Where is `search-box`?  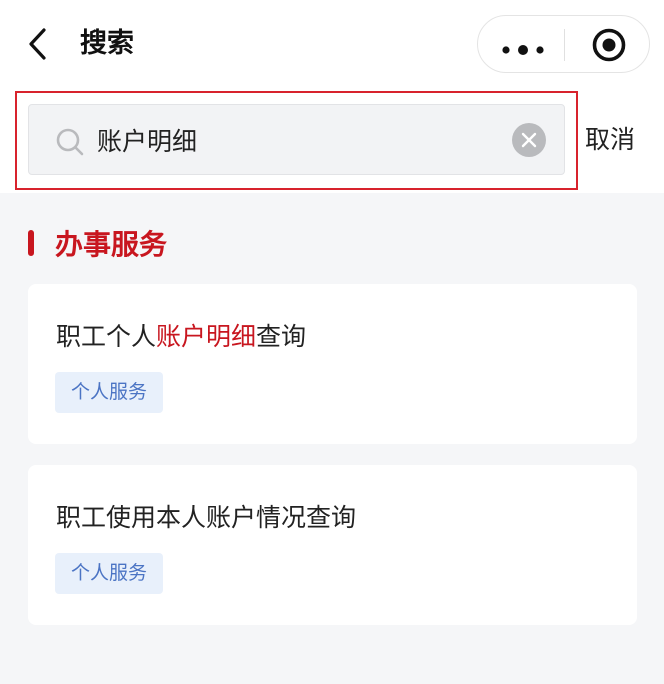
search-box is located at coordinates (296, 139).